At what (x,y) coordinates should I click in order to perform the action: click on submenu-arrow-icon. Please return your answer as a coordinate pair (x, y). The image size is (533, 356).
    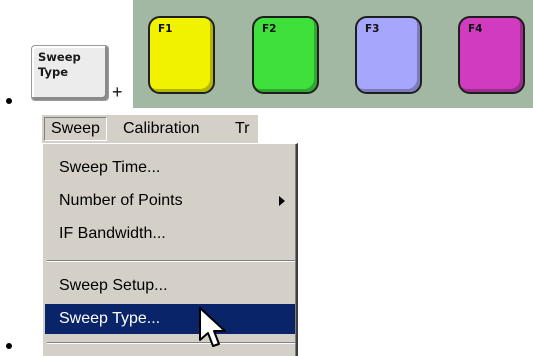
    Looking at the image, I should click on (282, 201).